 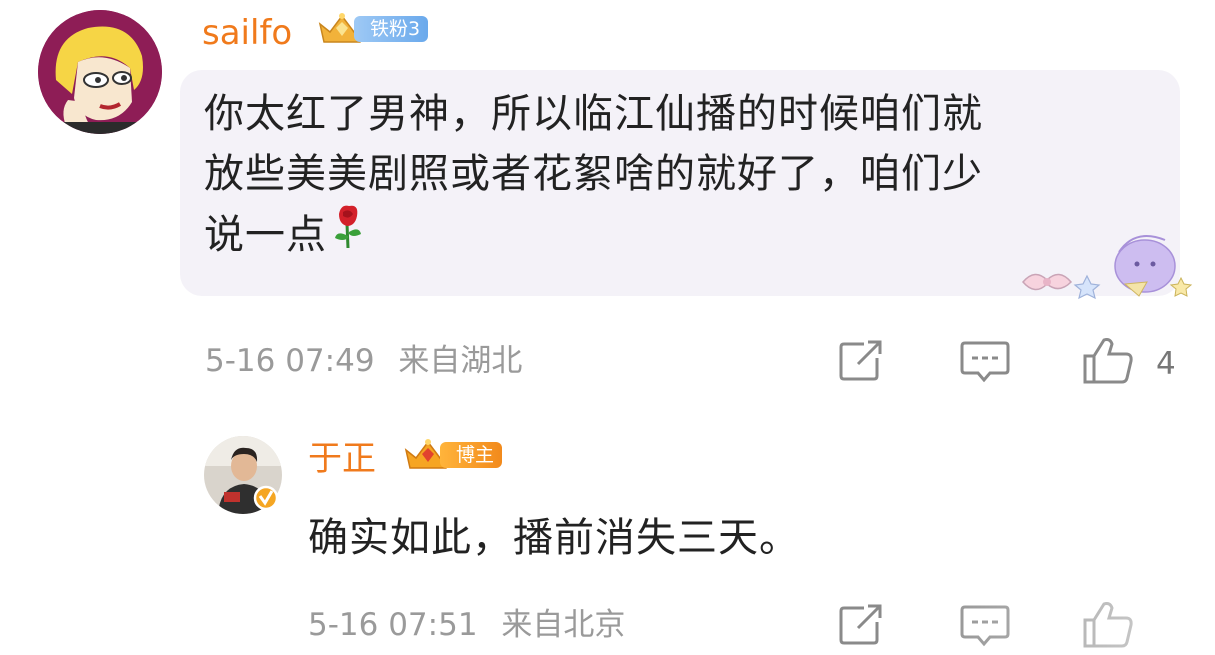 What do you see at coordinates (290, 361) in the screenshot?
I see `comment-timestamp: 5-16 07:49` at bounding box center [290, 361].